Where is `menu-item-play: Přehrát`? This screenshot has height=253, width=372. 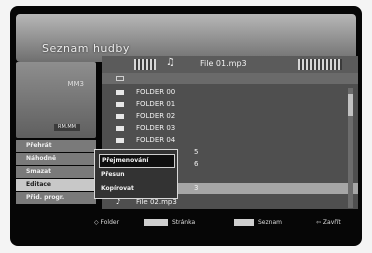
menu-item-play: Přehrát is located at coordinates (56, 146).